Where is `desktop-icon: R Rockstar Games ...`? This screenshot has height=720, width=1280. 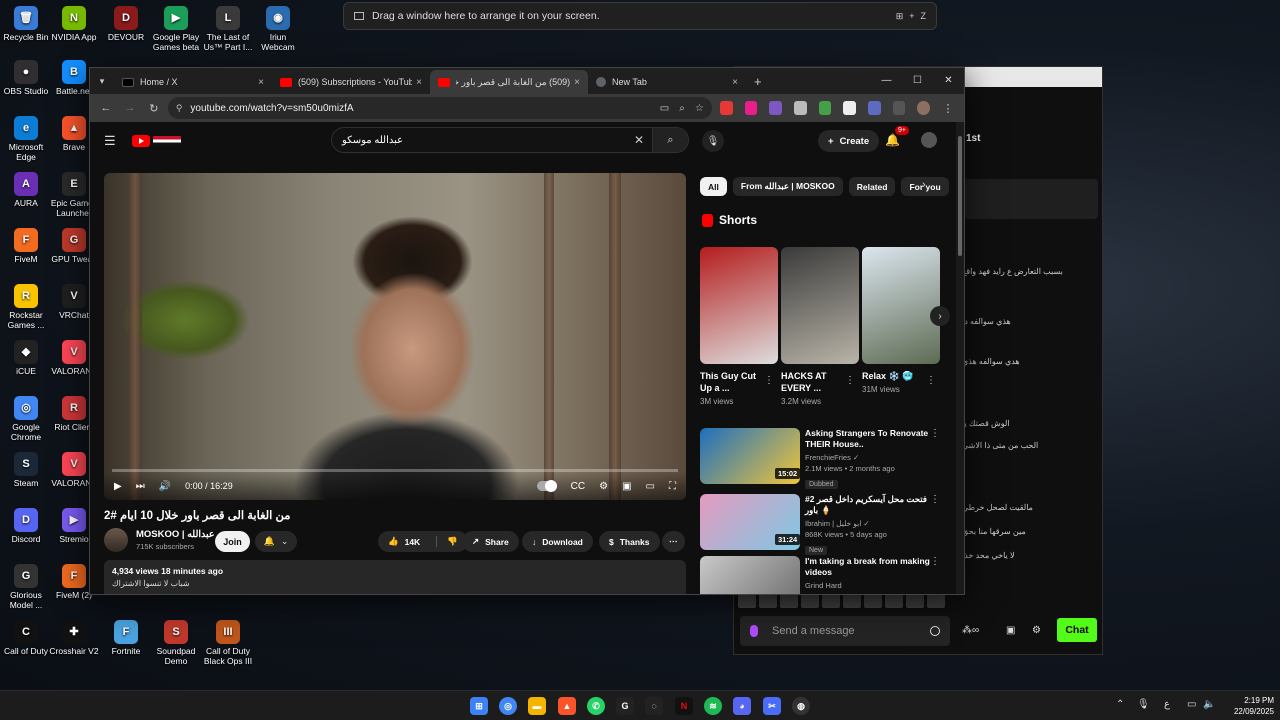
desktop-icon: R Rockstar Games ... is located at coordinates (26, 307).